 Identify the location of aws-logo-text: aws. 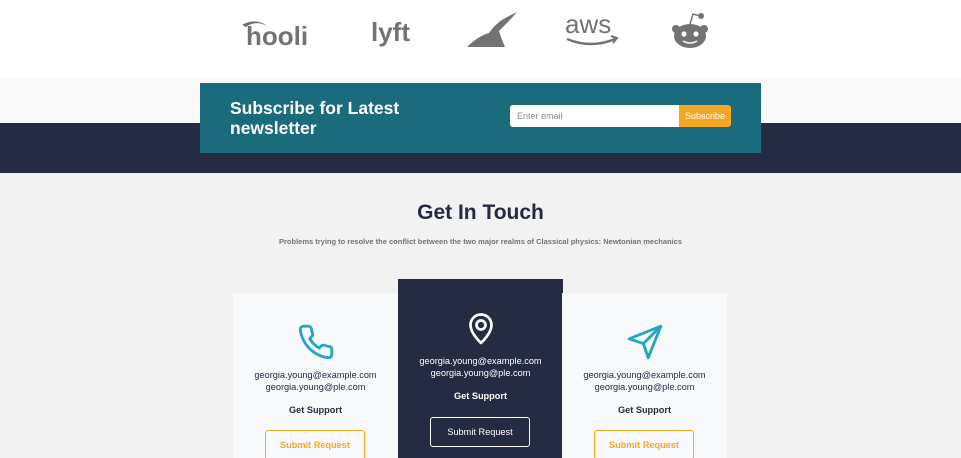
(588, 25).